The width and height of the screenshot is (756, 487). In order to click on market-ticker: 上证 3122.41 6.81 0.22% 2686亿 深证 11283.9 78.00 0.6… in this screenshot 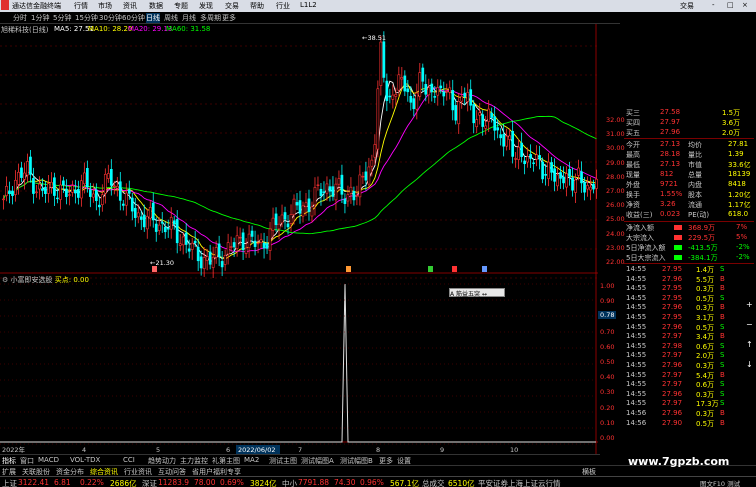, I will do `click(378, 481)`.